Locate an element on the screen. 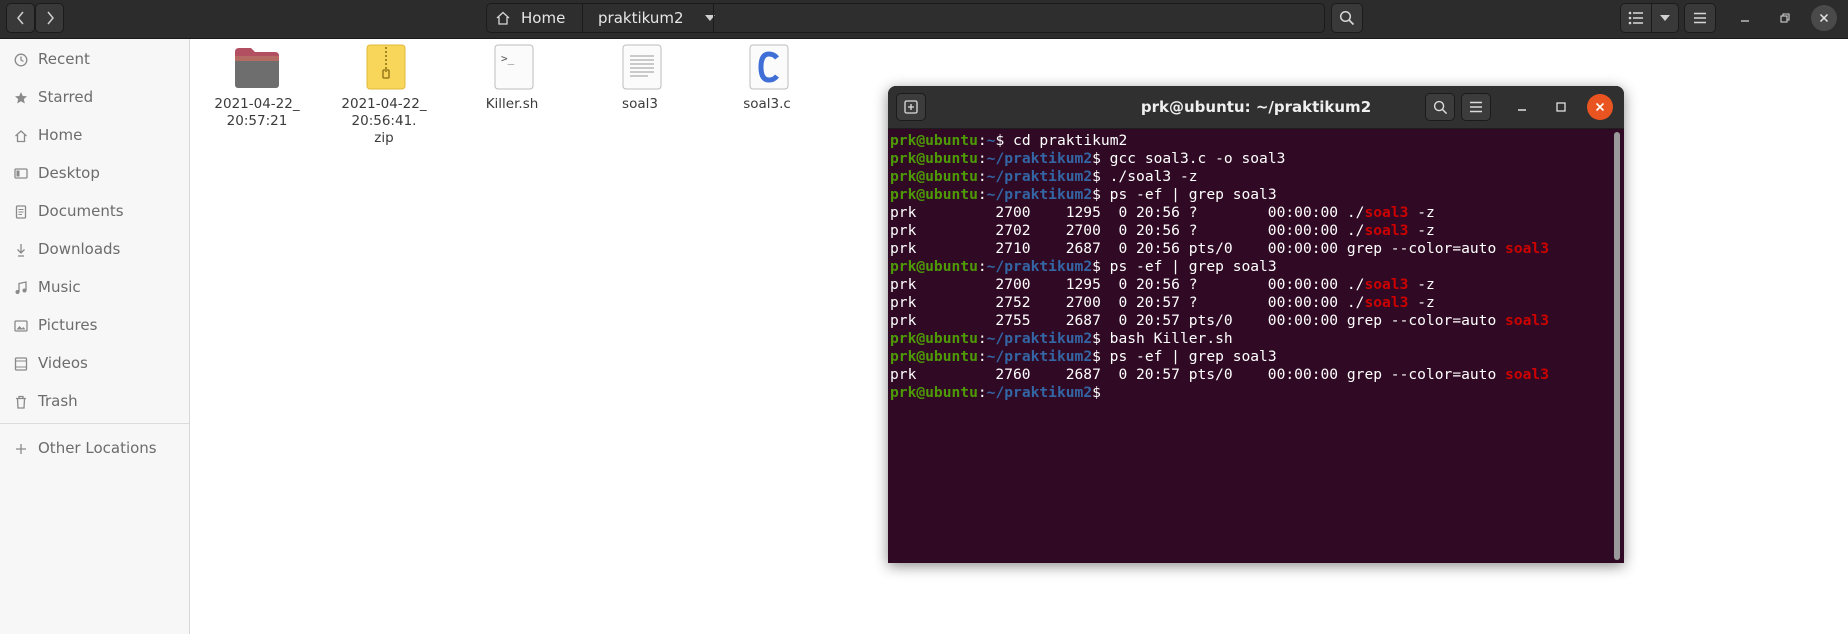  terminal-prompt-line: prk@ubuntu:~/praktikum2$ bash Killer.sh is located at coordinates (1250, 339).